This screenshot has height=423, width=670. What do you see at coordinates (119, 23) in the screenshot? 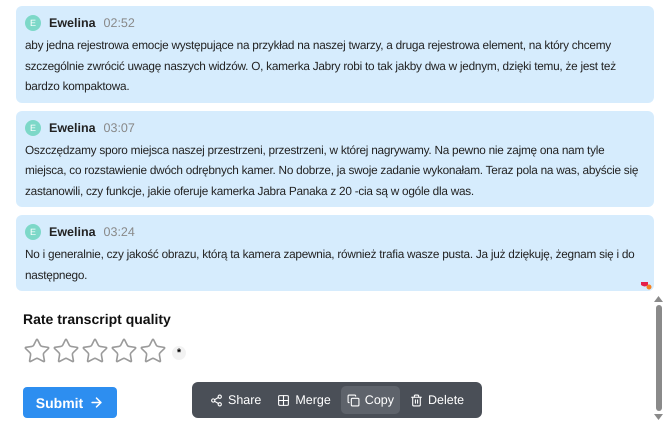
I see `timestamp: 02:52` at bounding box center [119, 23].